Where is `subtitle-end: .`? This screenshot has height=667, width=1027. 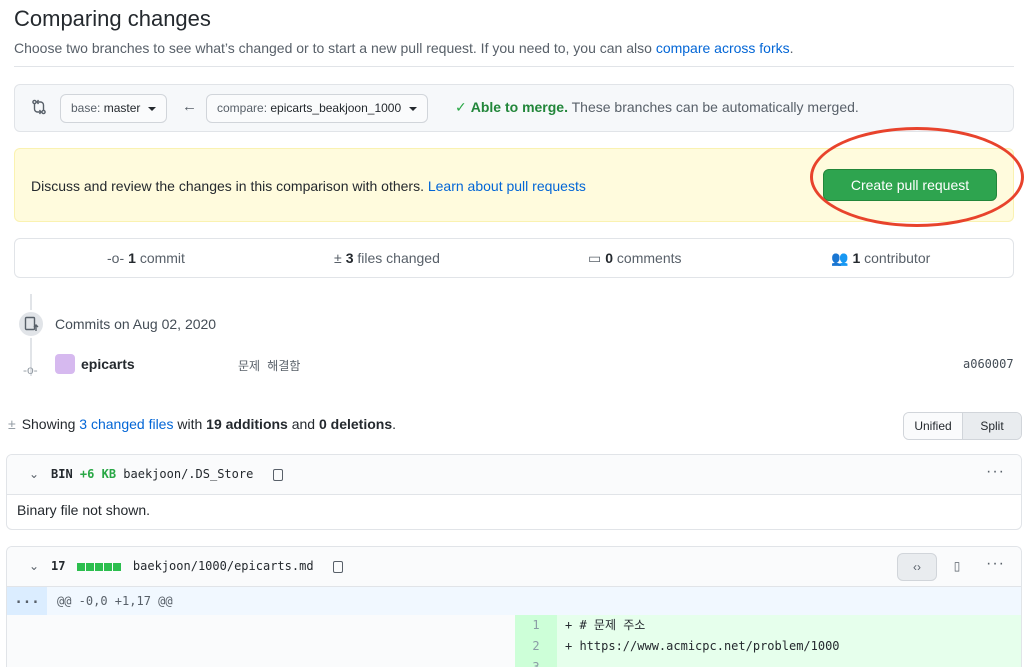
subtitle-end: . is located at coordinates (791, 48).